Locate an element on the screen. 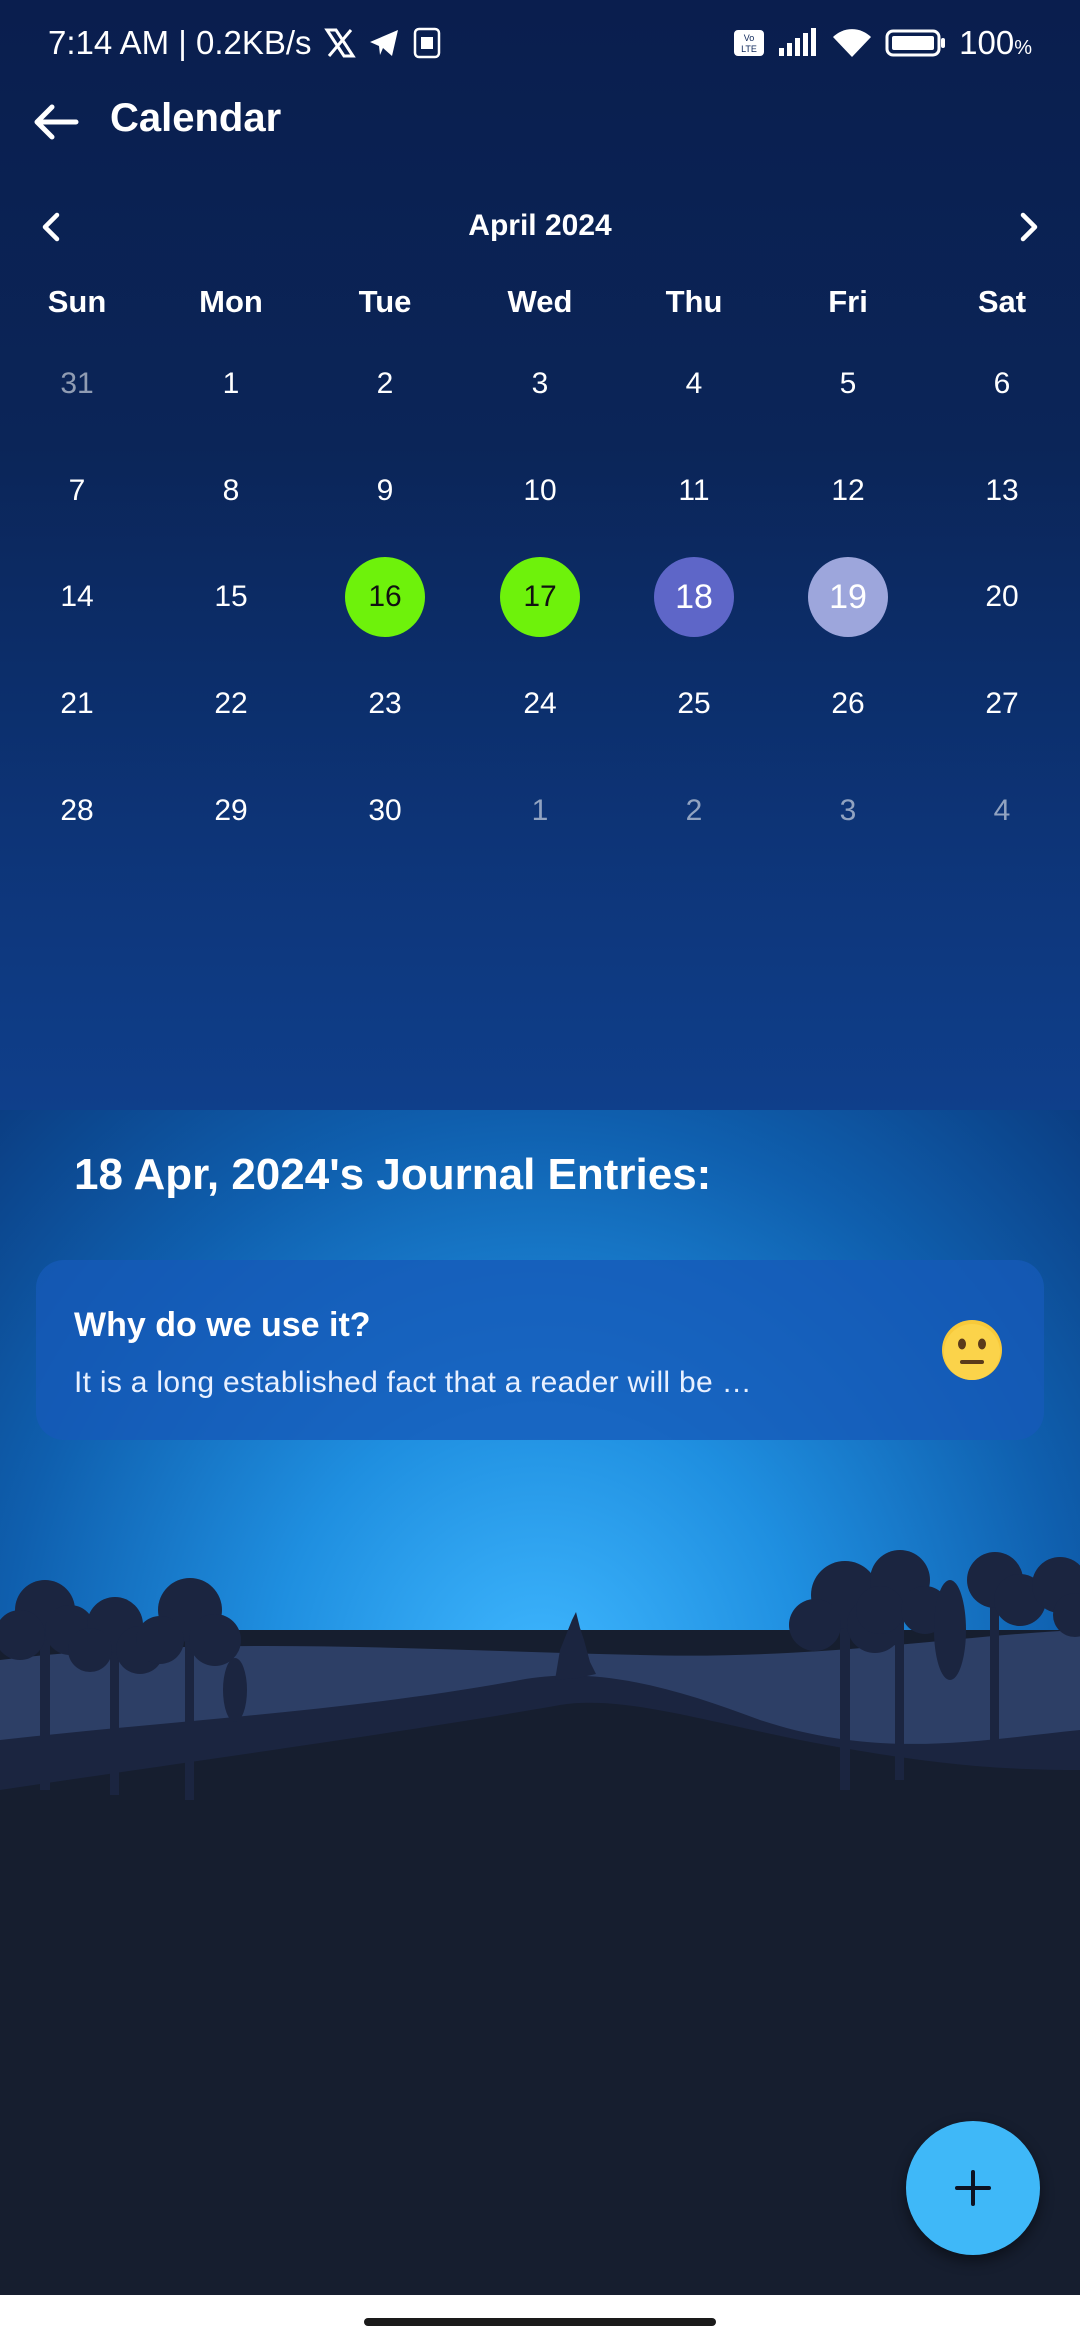  weekday-header-row: Sun Mon Tue Wed Thu Fri Sat is located at coordinates (540, 308).